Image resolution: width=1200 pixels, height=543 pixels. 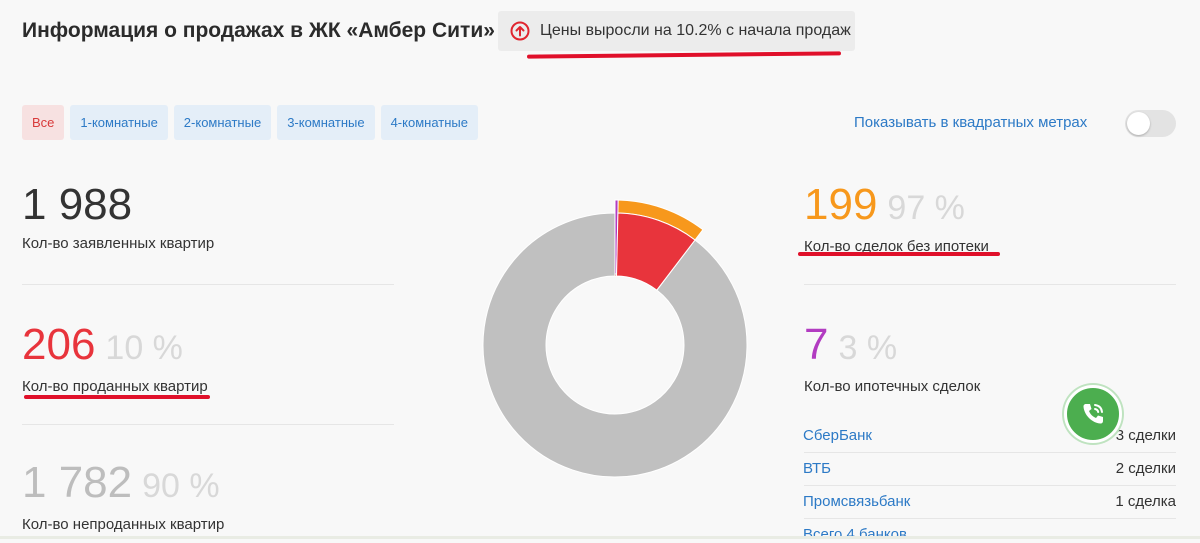 I want to click on mortgage-value: 7, so click(x=816, y=344).